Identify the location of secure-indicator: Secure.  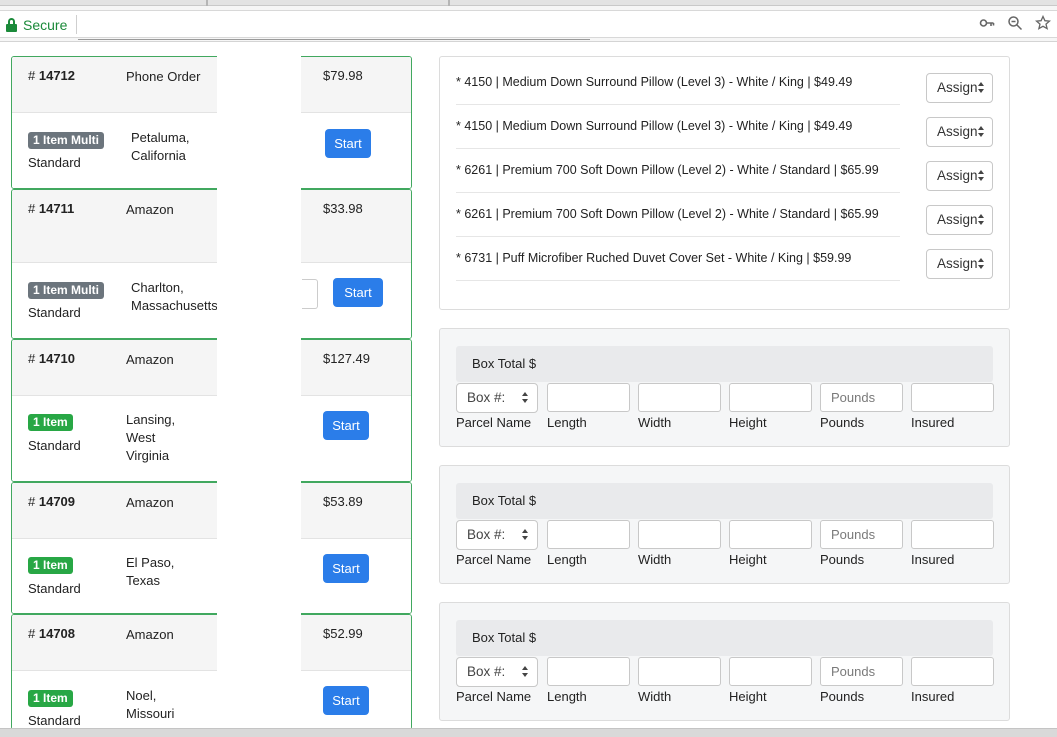
(36, 25).